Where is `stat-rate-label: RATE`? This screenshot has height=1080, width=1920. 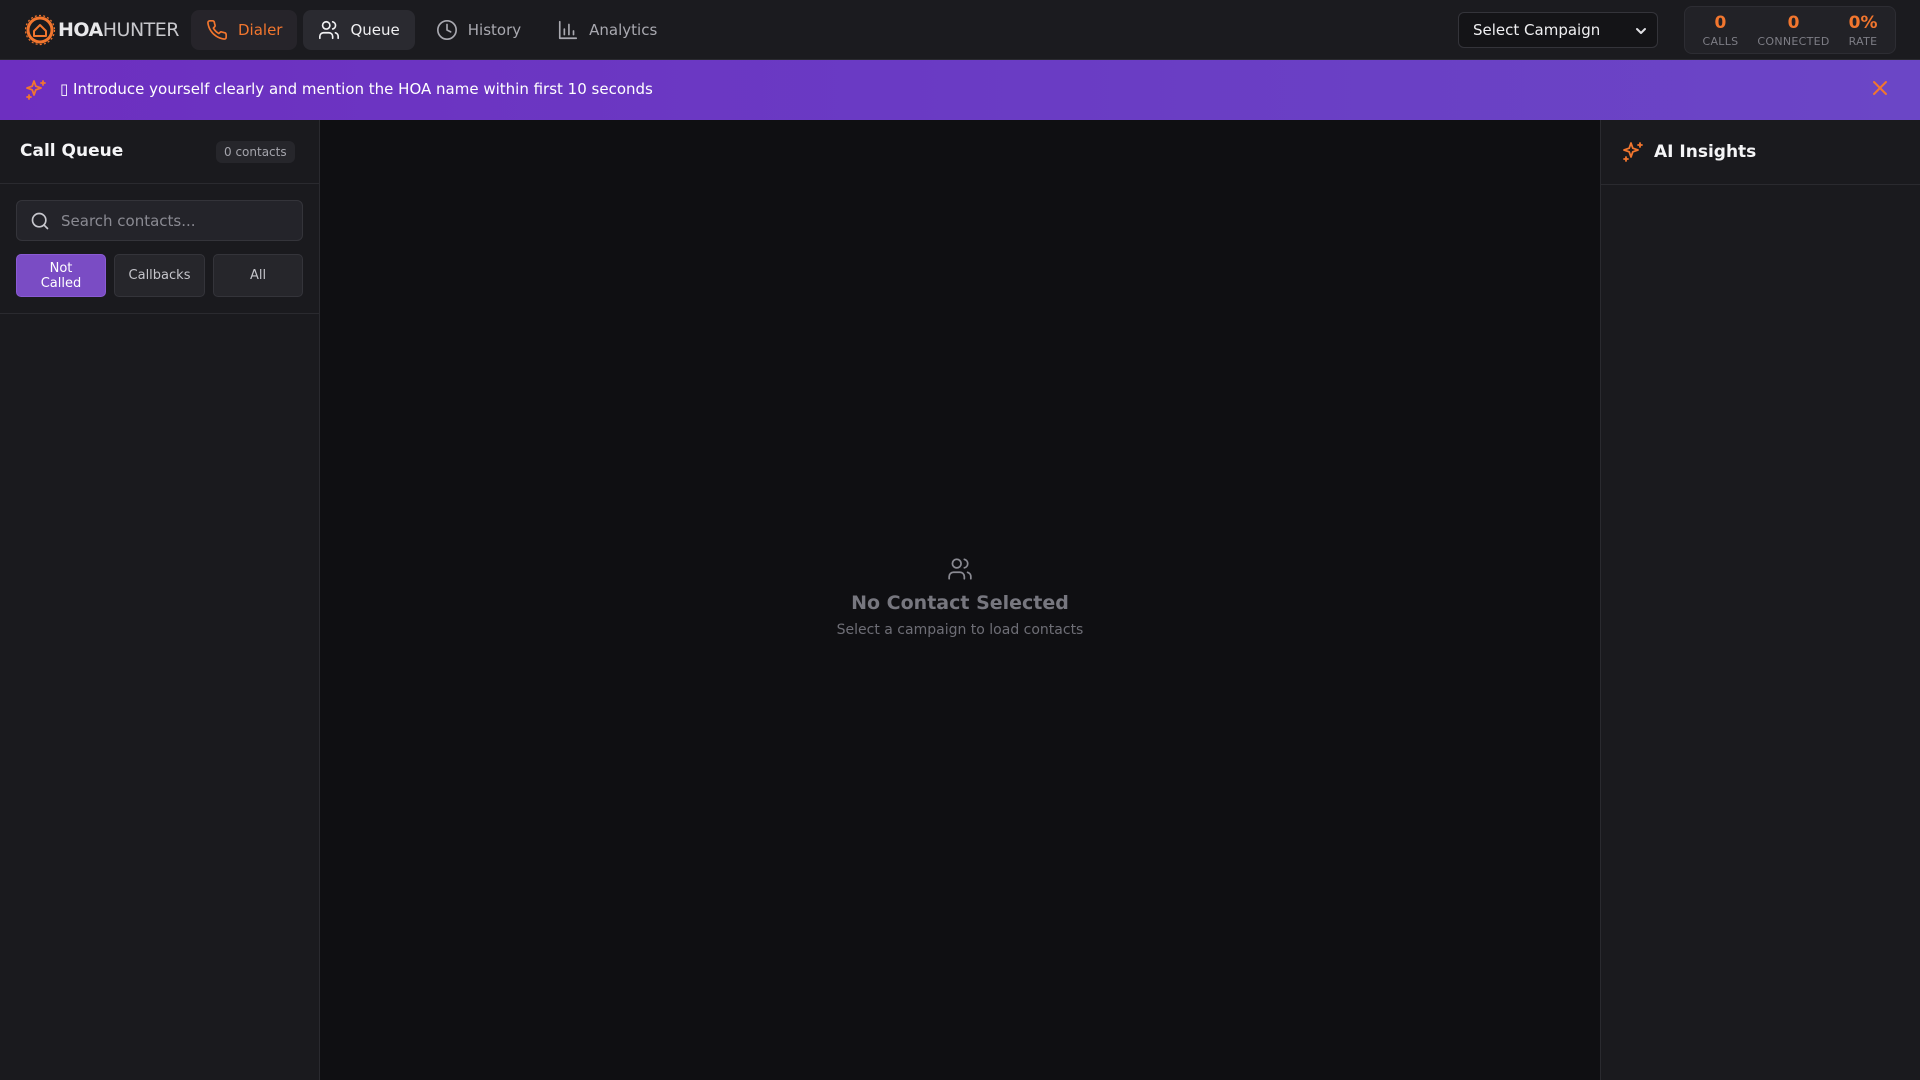
stat-rate-label: RATE is located at coordinates (1863, 41).